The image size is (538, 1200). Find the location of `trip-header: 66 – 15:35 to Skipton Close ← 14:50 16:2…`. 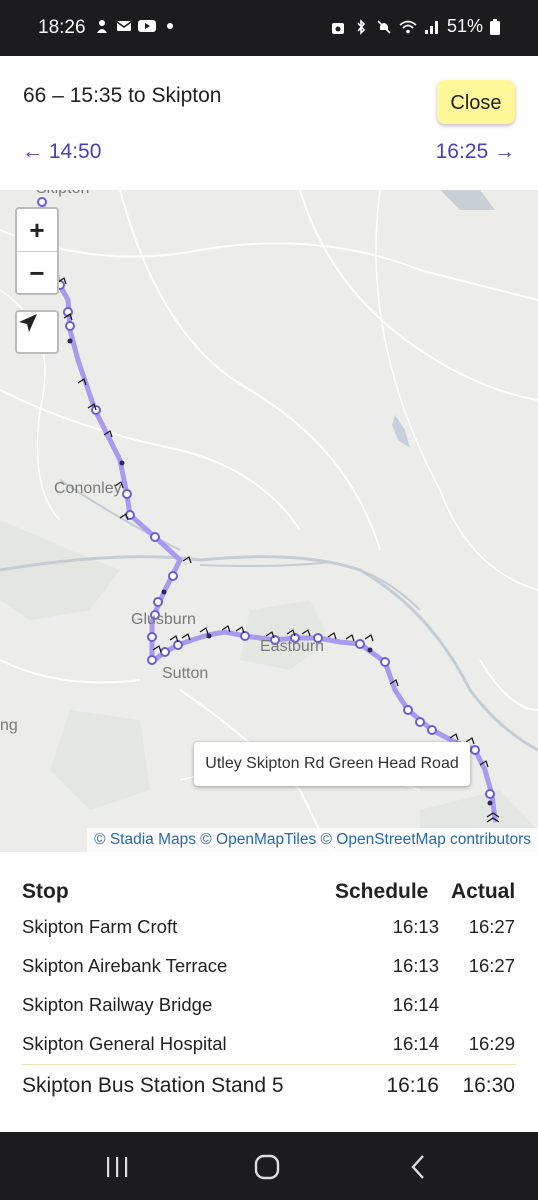

trip-header: 66 – 15:35 to Skipton Close ← 14:50 16:2… is located at coordinates (269, 123).